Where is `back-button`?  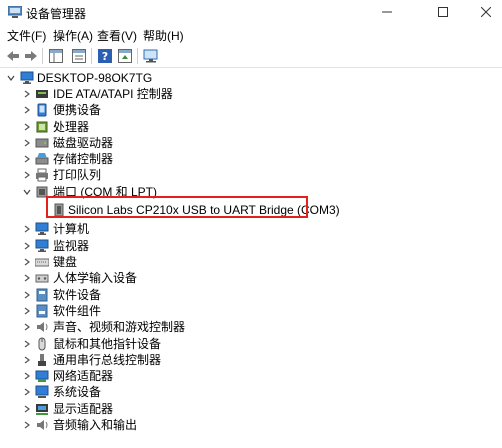 back-button is located at coordinates (13, 56).